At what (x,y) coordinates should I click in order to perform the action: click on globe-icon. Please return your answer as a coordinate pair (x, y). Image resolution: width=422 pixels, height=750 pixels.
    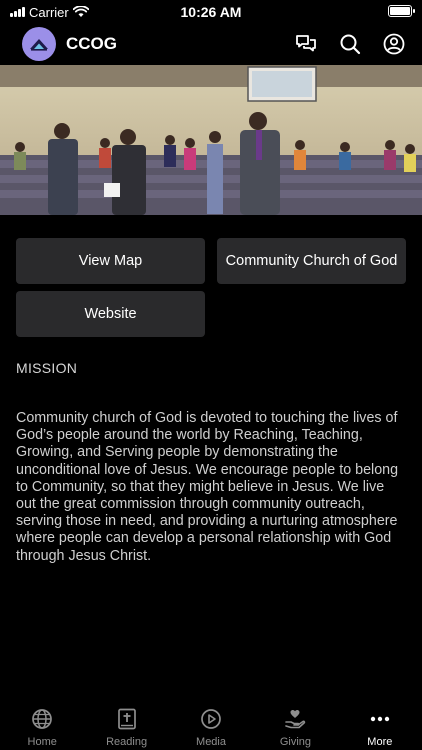
    Looking at the image, I should click on (42, 719).